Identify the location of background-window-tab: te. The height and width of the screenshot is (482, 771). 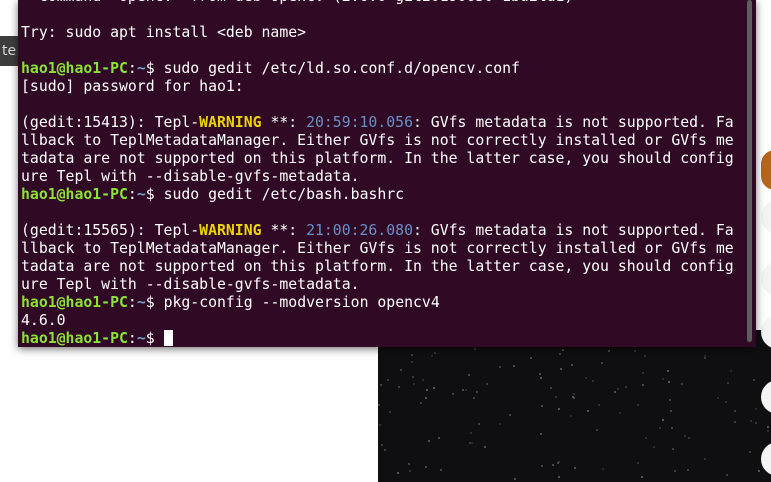
(10, 51).